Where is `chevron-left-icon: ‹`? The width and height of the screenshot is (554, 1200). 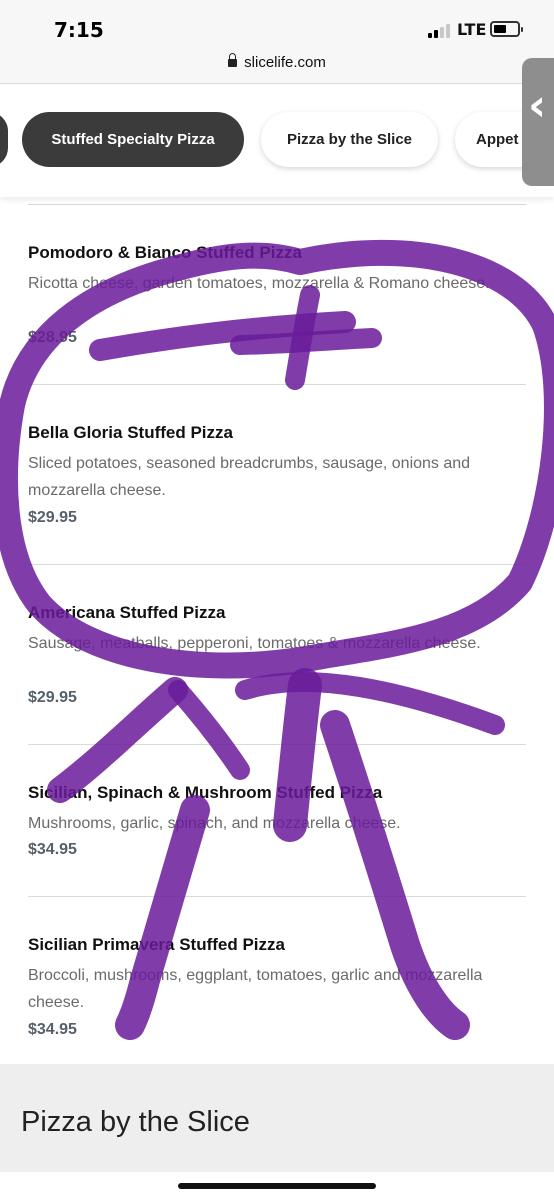
chevron-left-icon: ‹ is located at coordinates (537, 105).